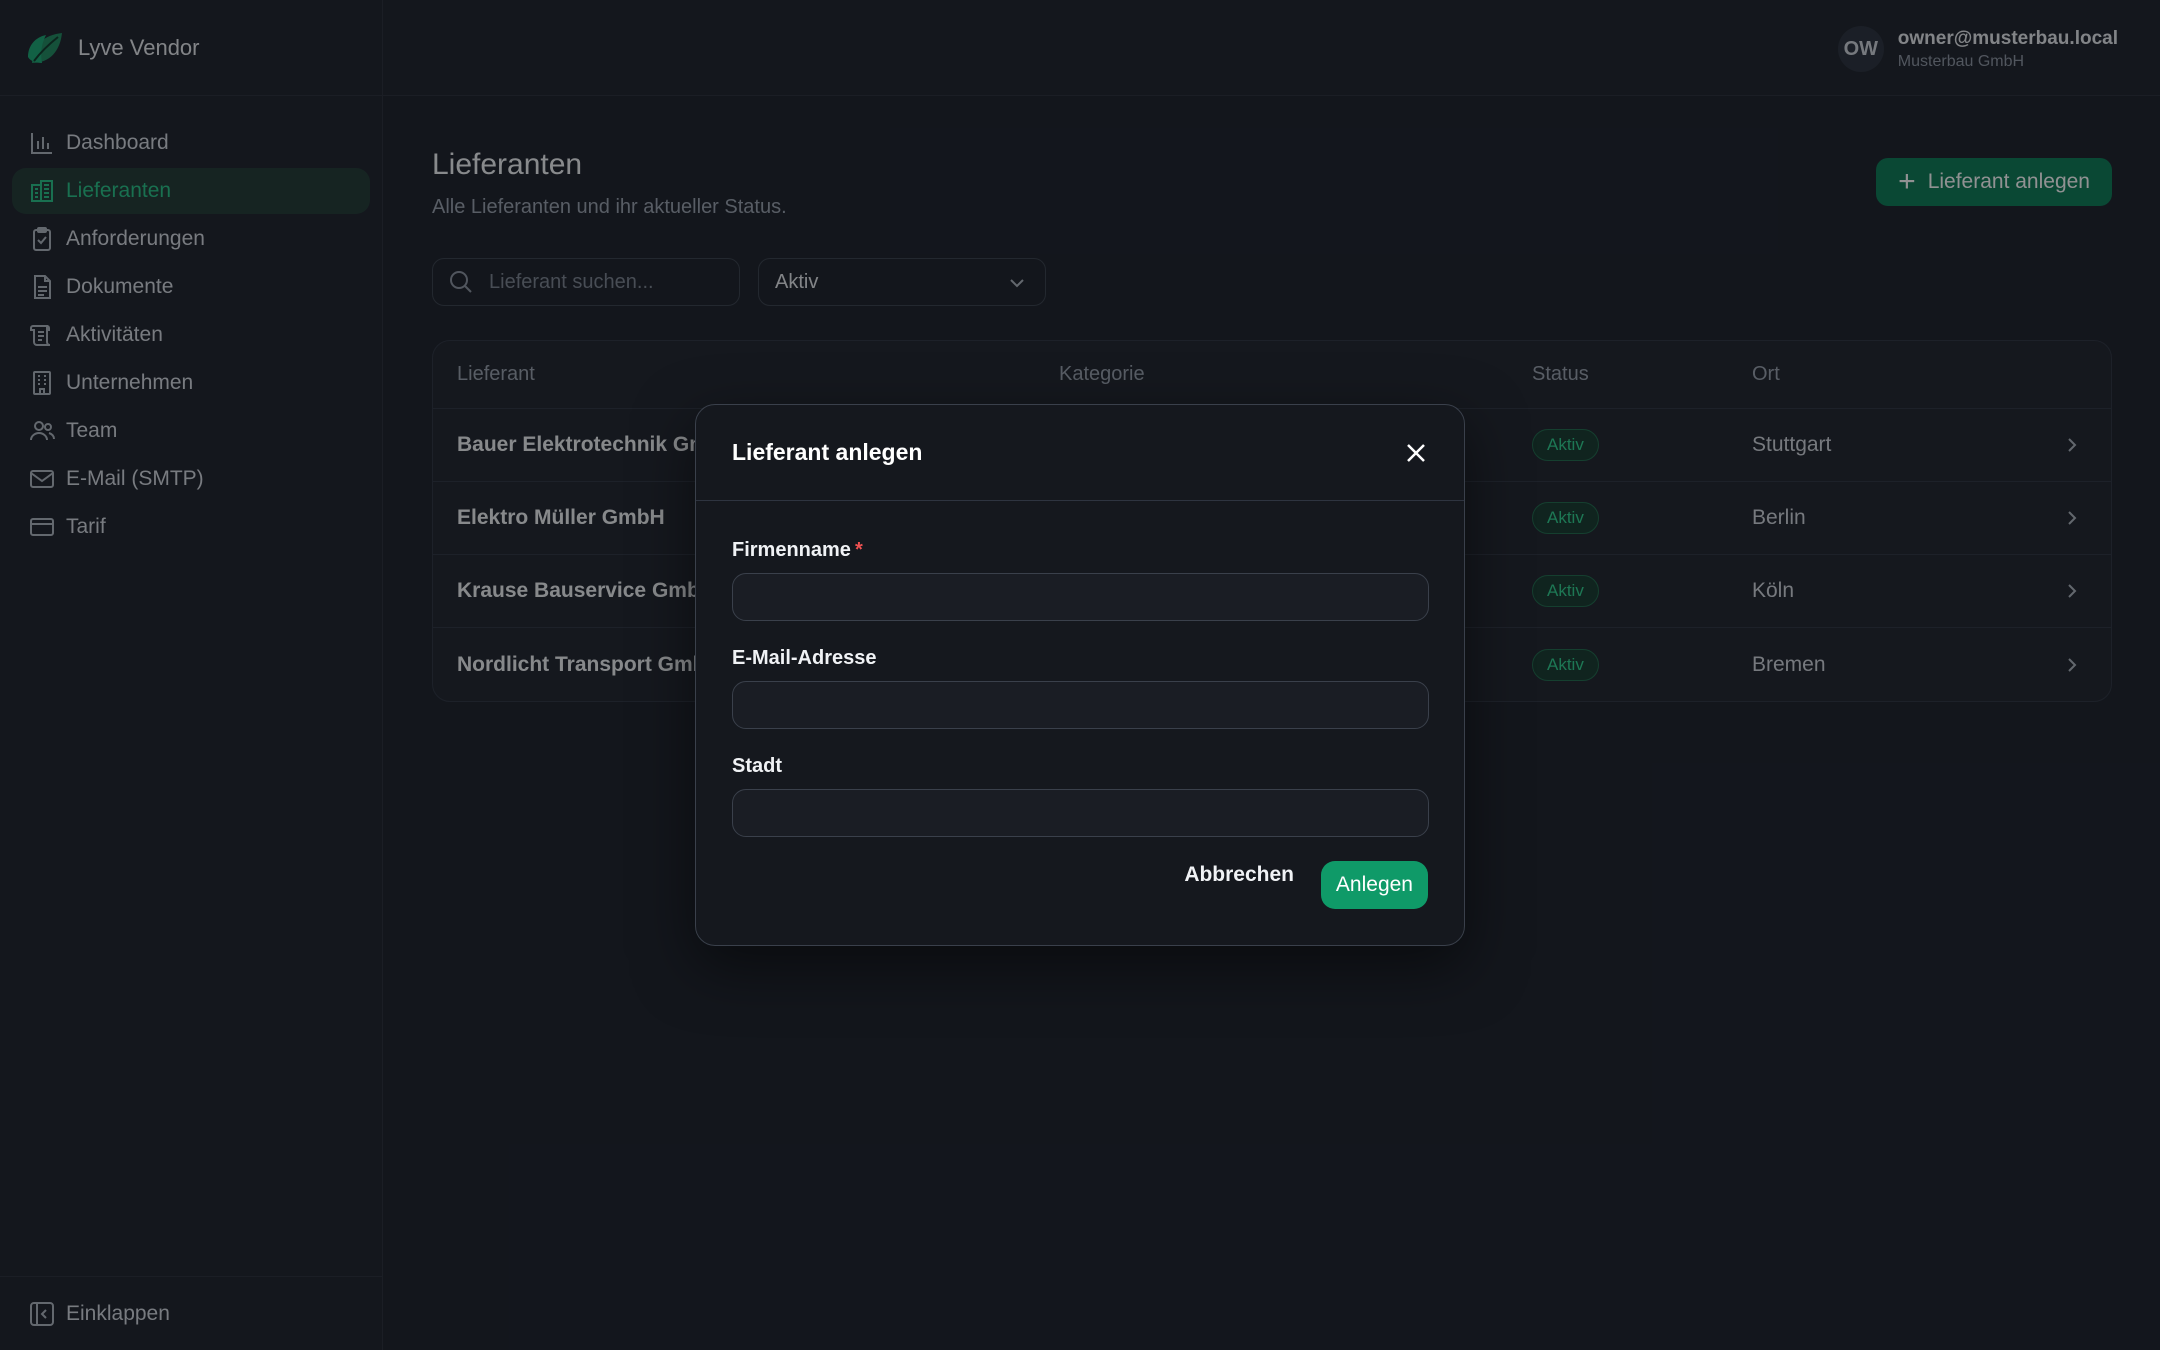  Describe the element at coordinates (804, 658) in the screenshot. I see `email-label: E-Mail-Adresse` at that location.